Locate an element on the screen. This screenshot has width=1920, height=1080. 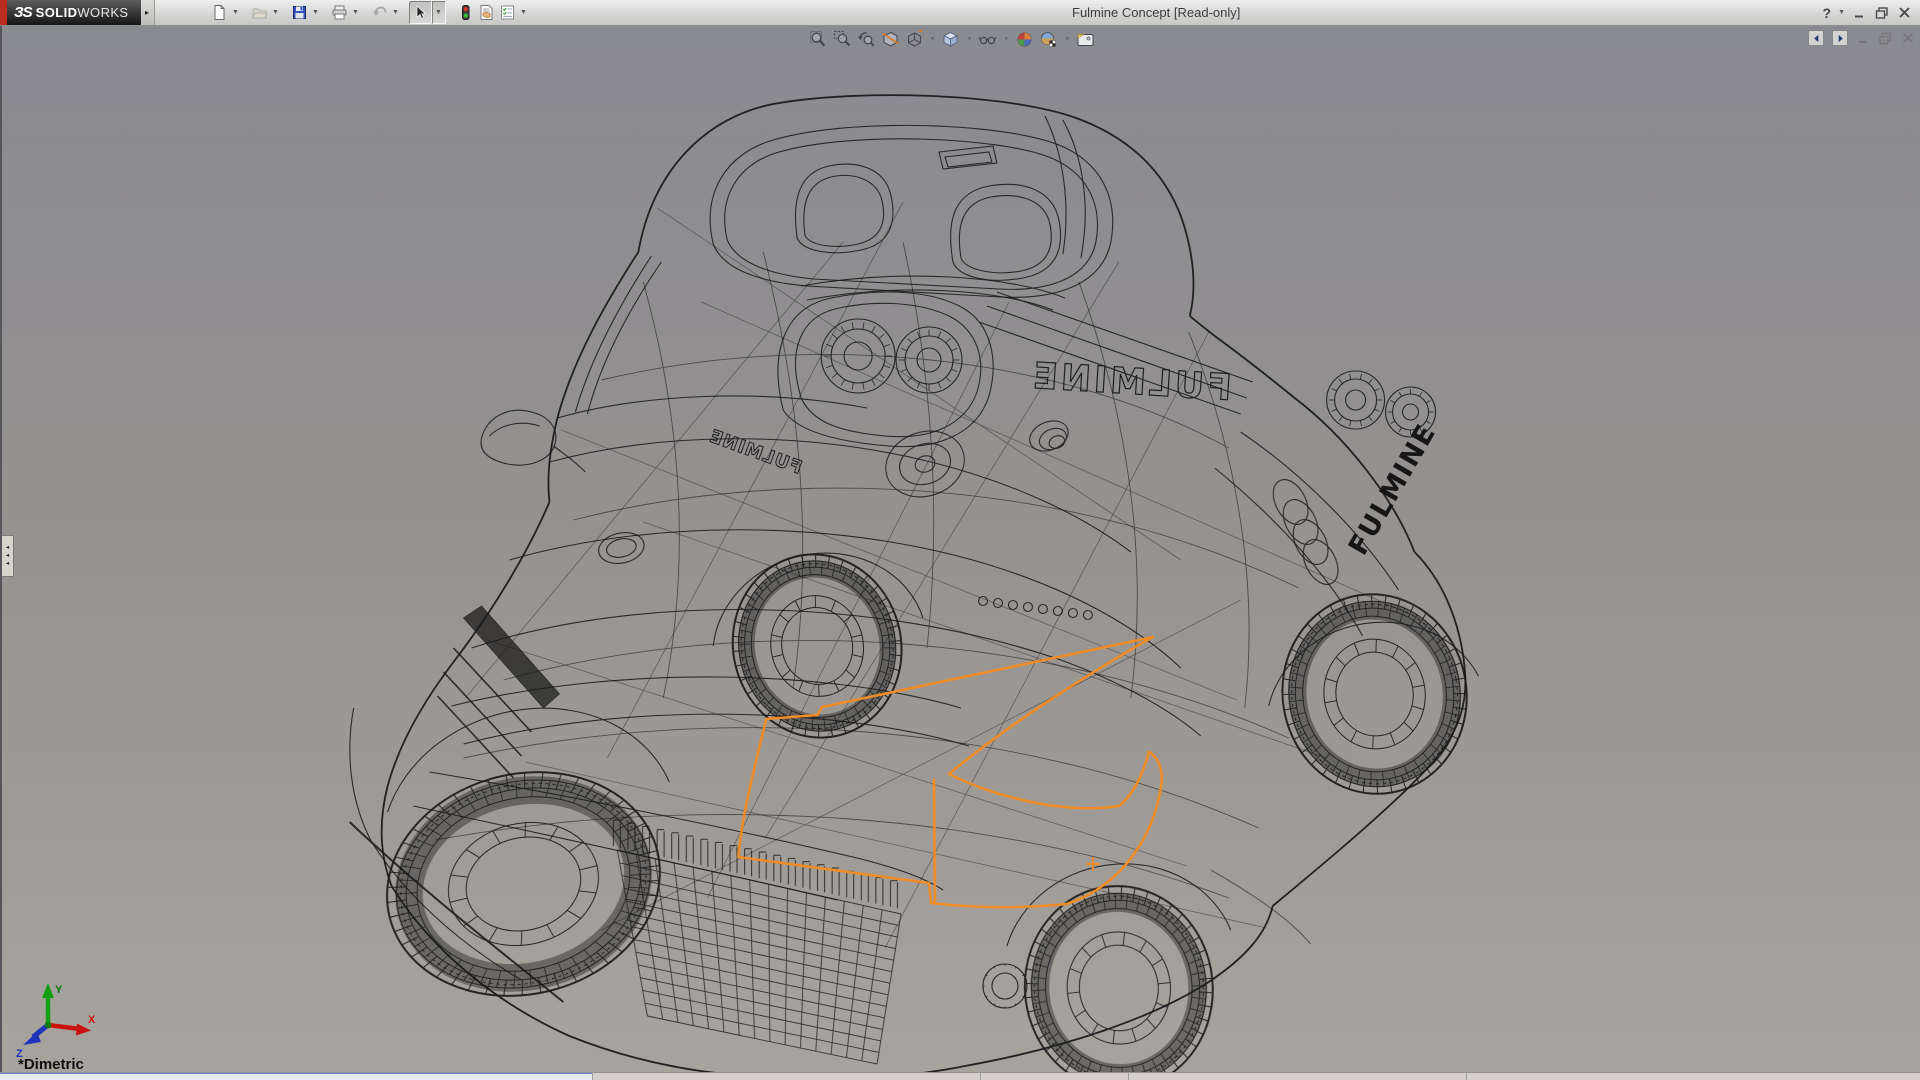
select-button is located at coordinates (420, 12).